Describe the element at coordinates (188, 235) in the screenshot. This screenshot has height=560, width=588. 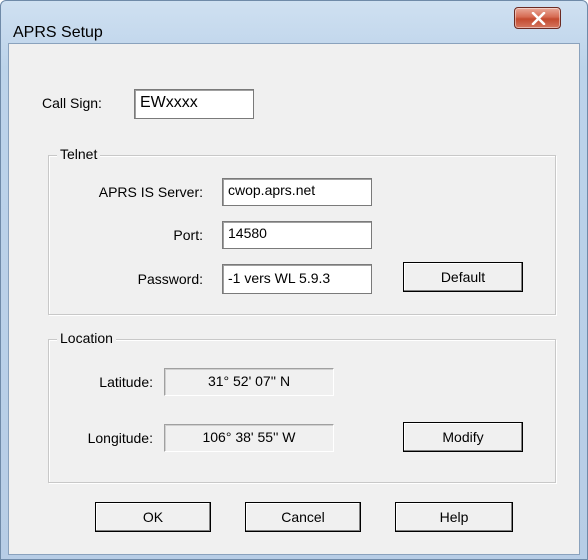
I see `port-label: Port:` at that location.